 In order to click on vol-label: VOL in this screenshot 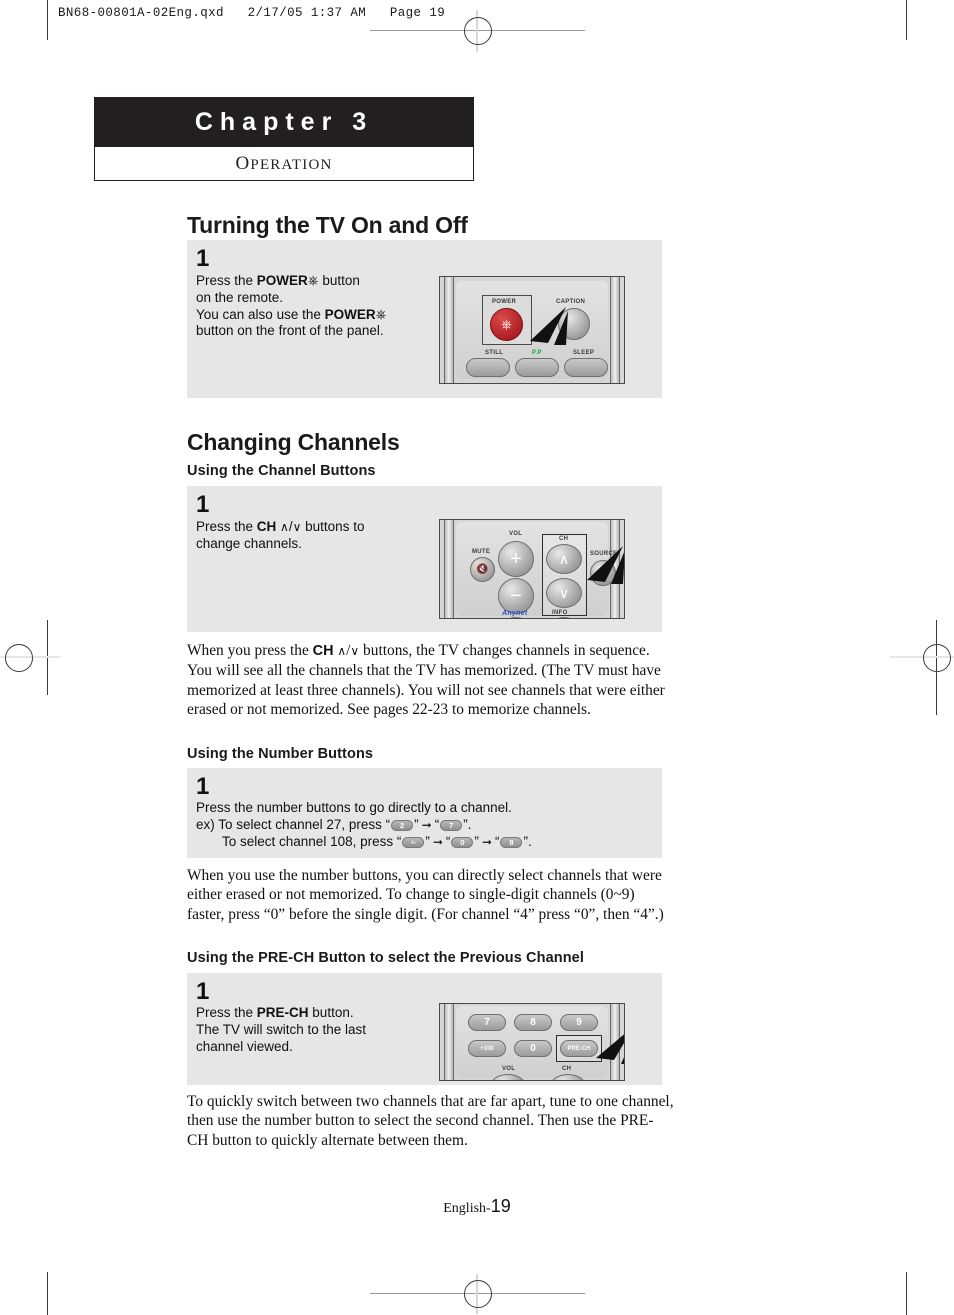, I will do `click(516, 534)`.